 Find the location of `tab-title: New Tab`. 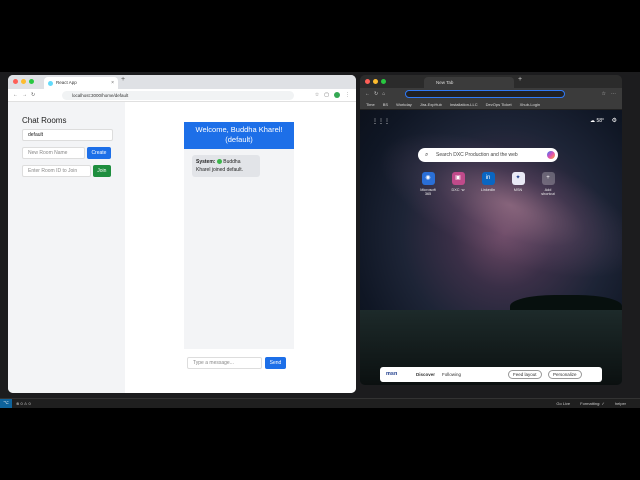

tab-title: New Tab is located at coordinates (445, 82).